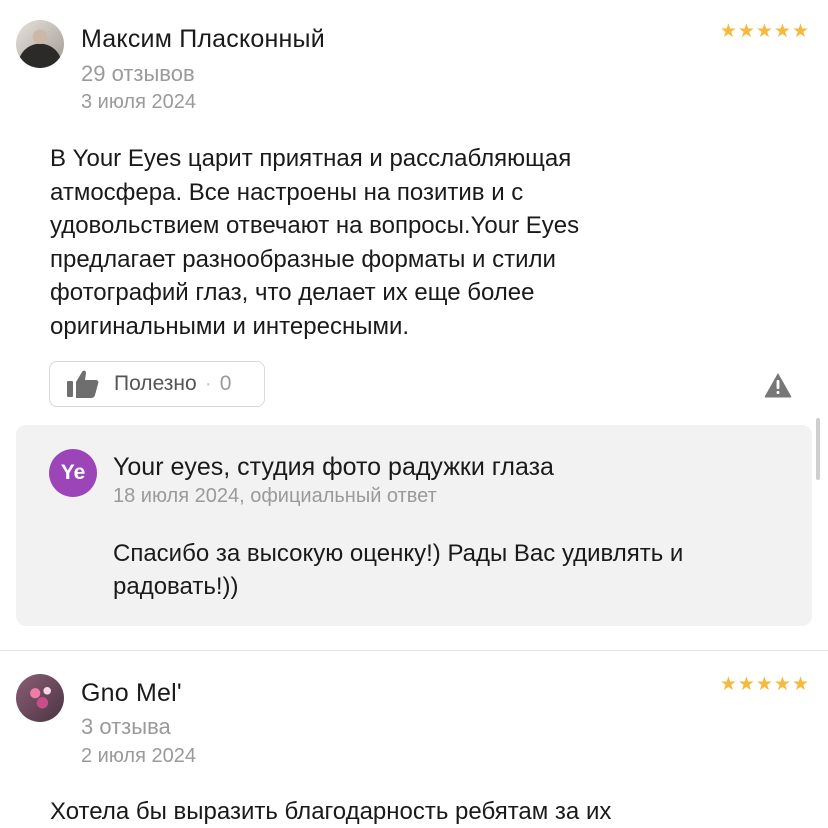 The height and width of the screenshot is (828, 828). Describe the element at coordinates (138, 756) in the screenshot. I see `review-date: 2 июля 2024` at that location.